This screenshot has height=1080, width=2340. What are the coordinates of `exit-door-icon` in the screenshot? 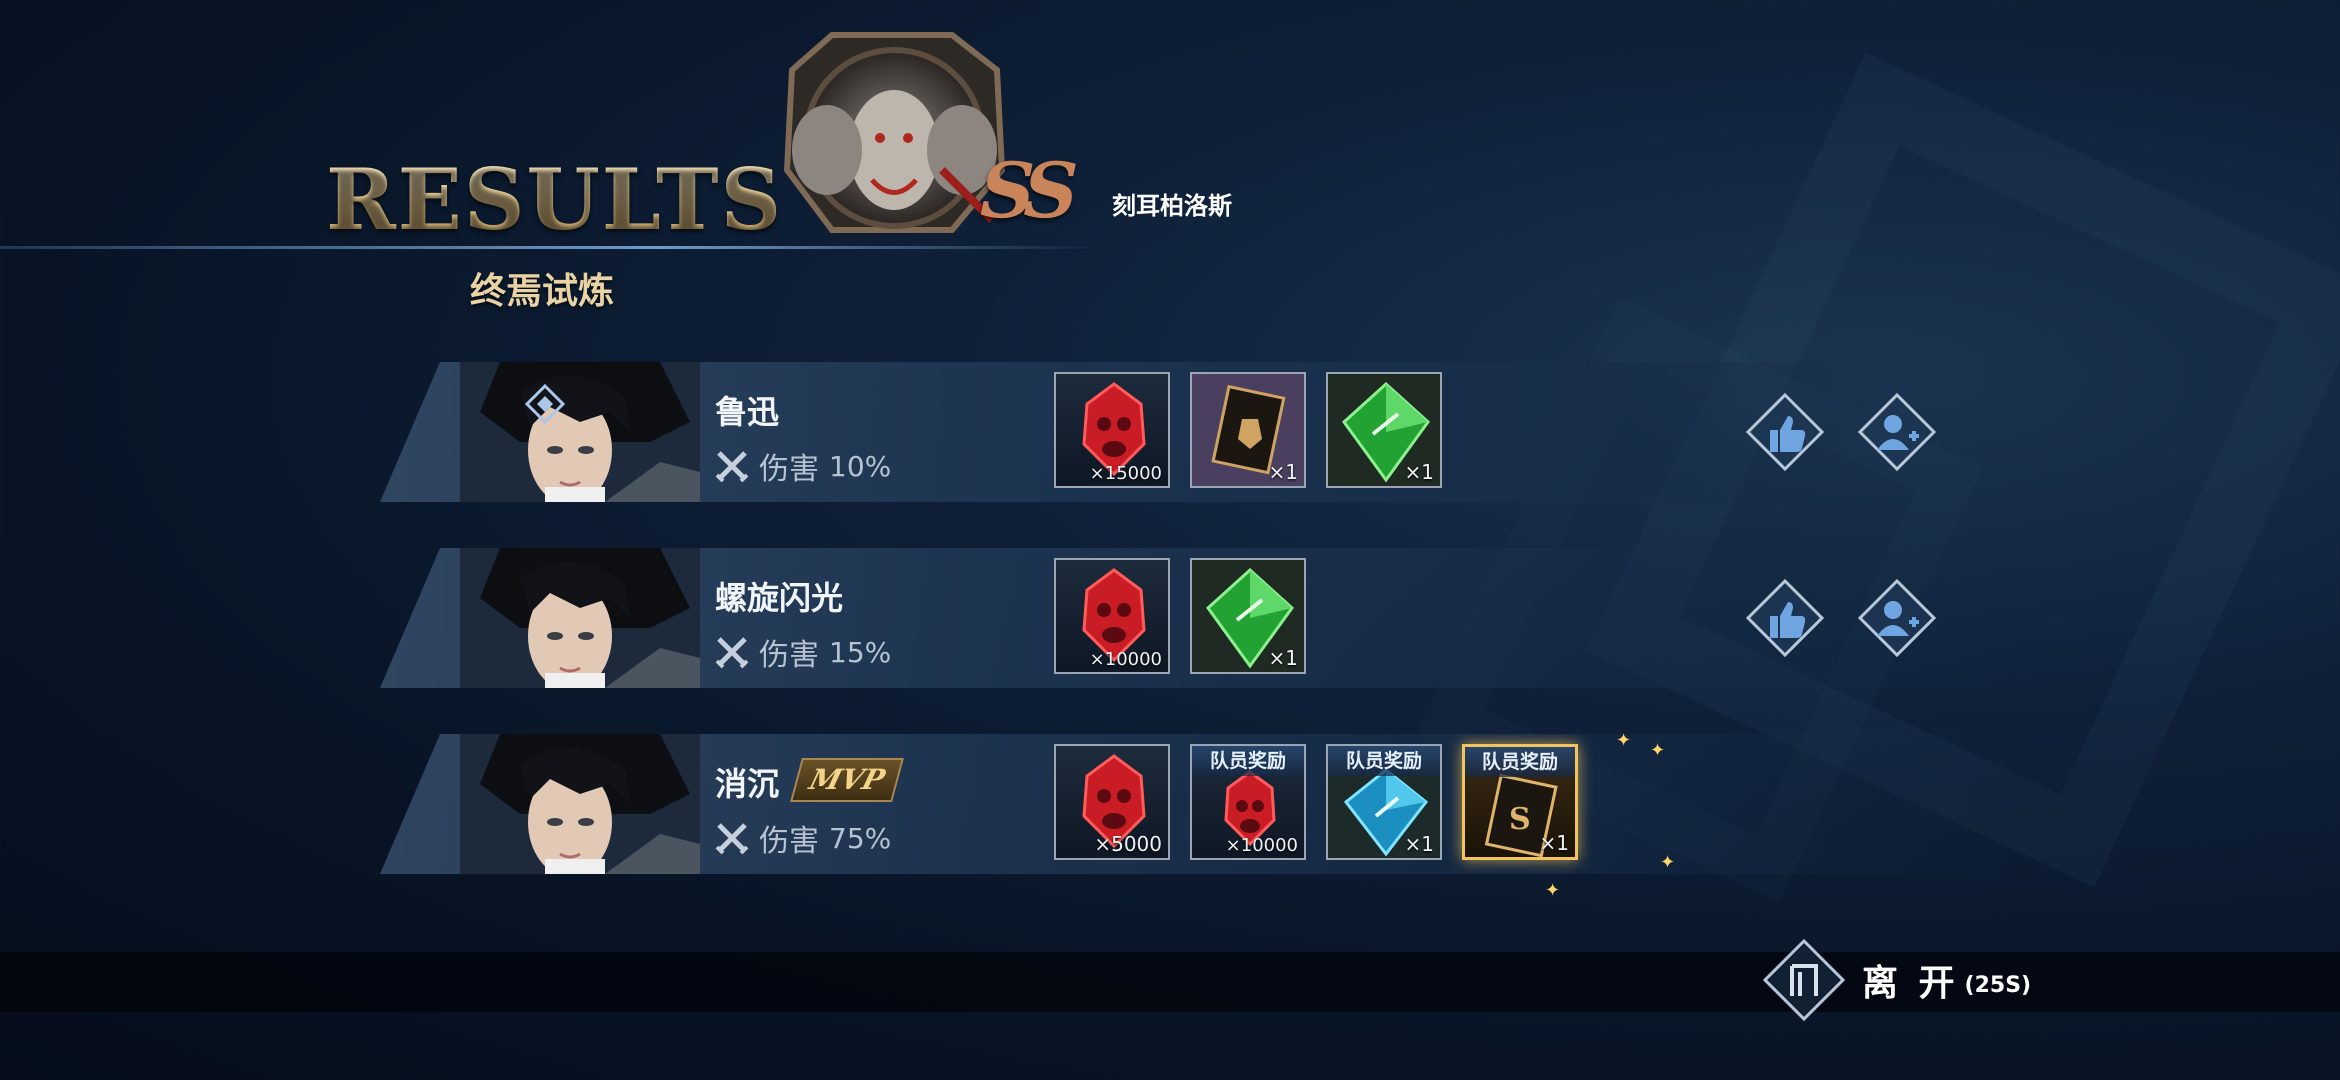 It's located at (1804, 980).